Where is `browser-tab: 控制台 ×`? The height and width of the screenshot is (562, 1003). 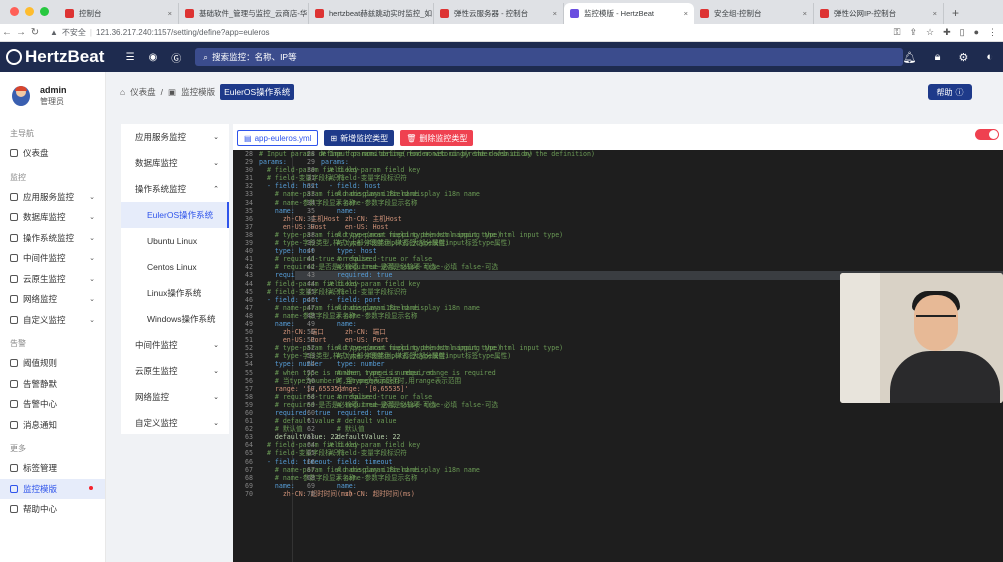
browser-tab: 控制台 × is located at coordinates (119, 13).